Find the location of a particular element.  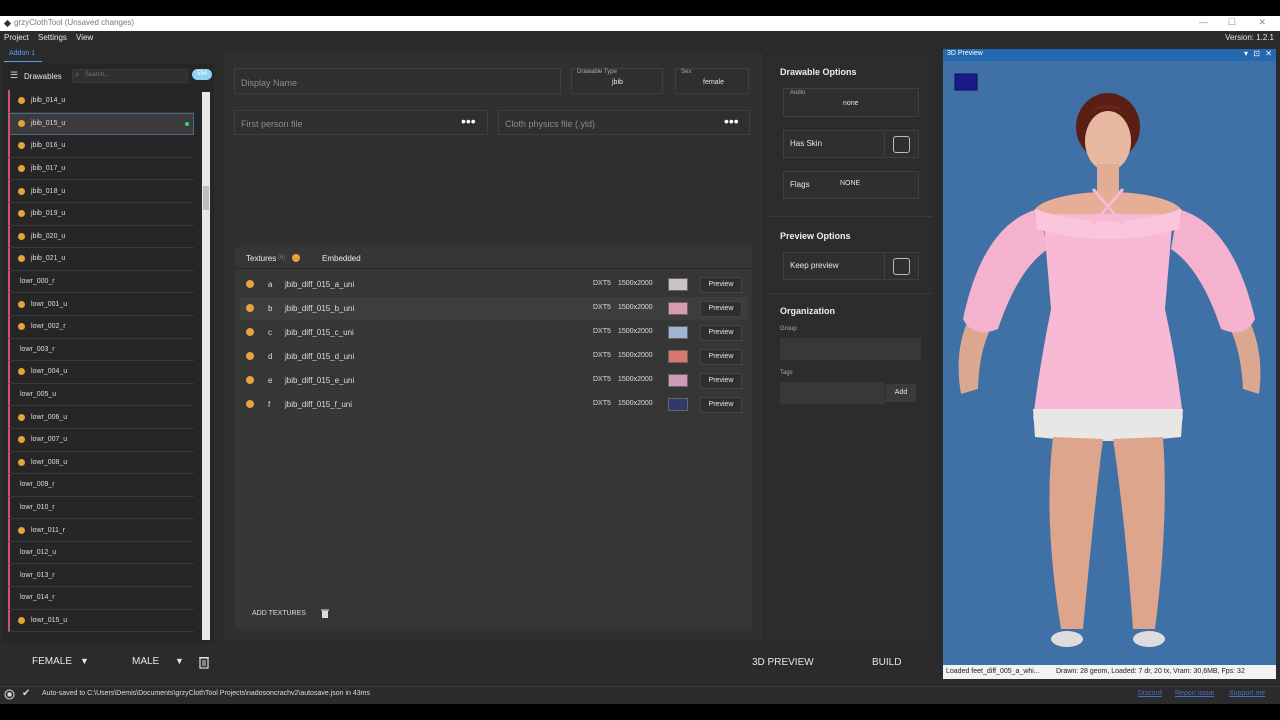

search-icon: ⌕ is located at coordinates (77, 74).